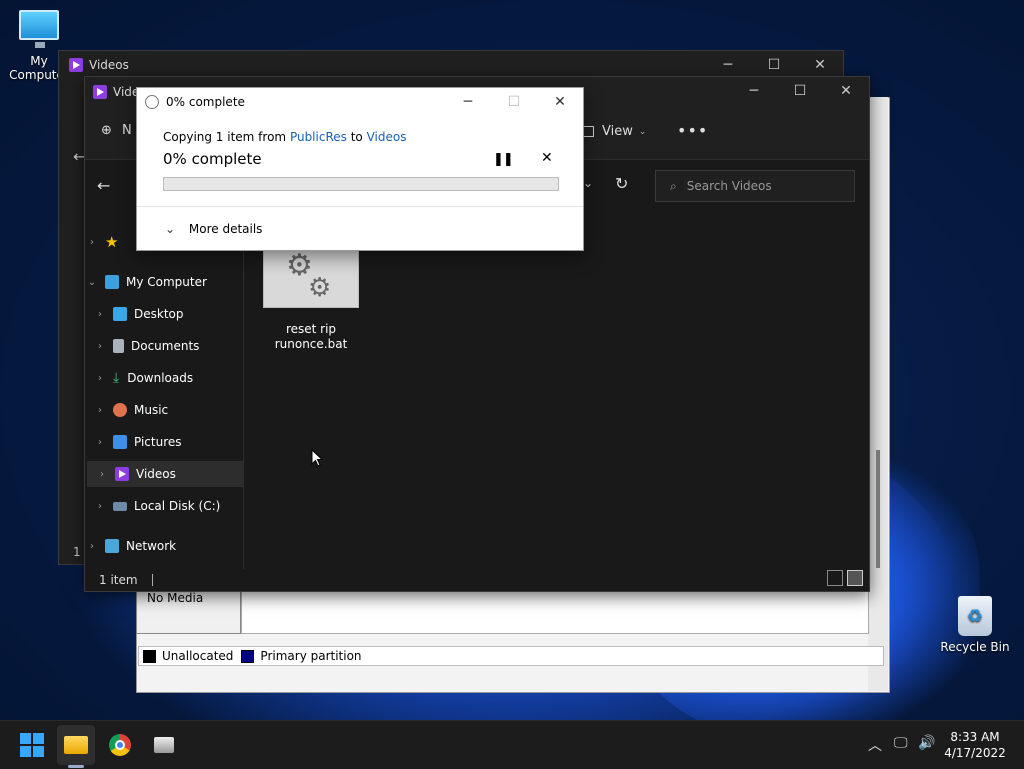 This screenshot has height=769, width=1024. I want to click on sidebar-item-label: Desktop, so click(159, 314).